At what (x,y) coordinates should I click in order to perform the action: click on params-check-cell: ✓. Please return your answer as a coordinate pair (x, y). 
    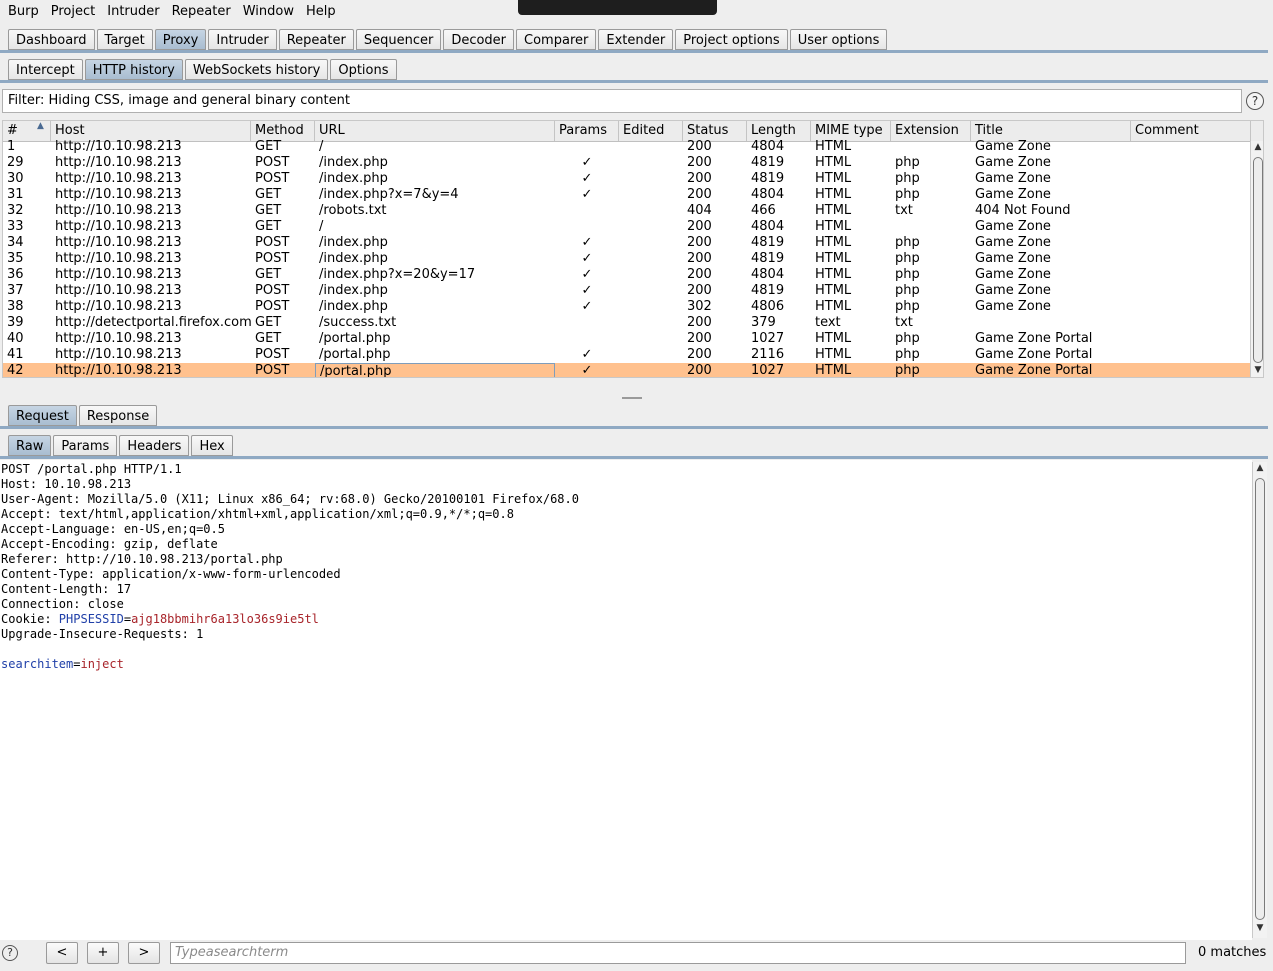
    Looking at the image, I should click on (587, 242).